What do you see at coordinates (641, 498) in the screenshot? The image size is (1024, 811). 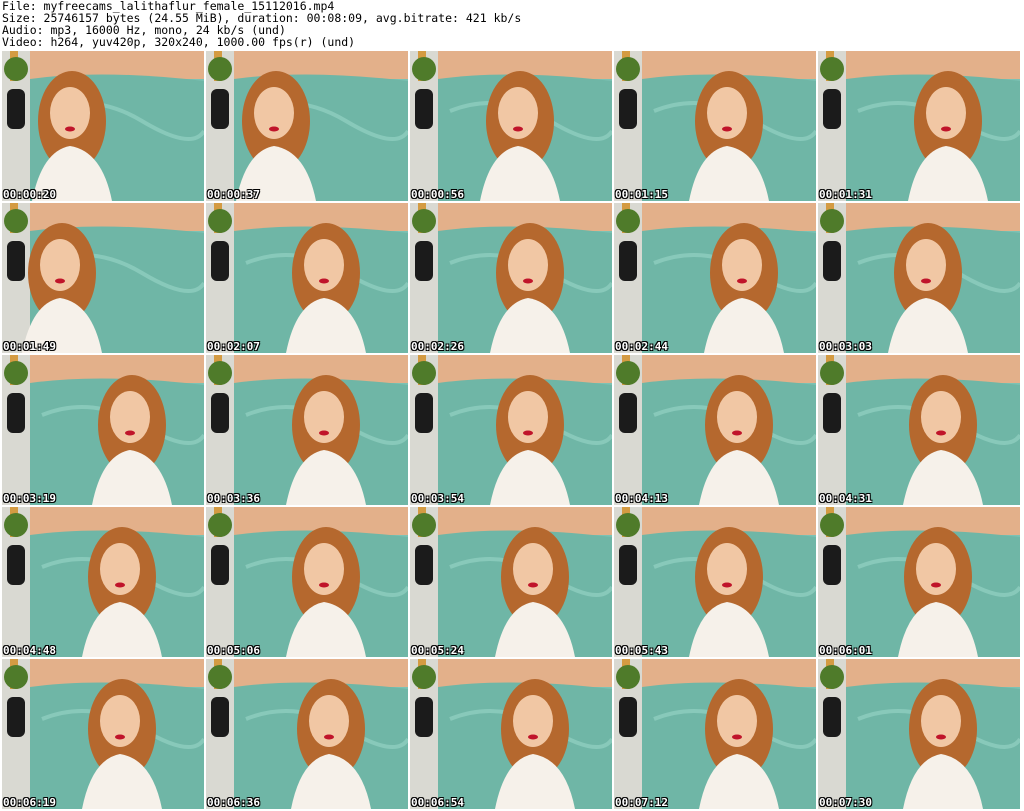 I see `thumbnail-timestamp: 00:04:13` at bounding box center [641, 498].